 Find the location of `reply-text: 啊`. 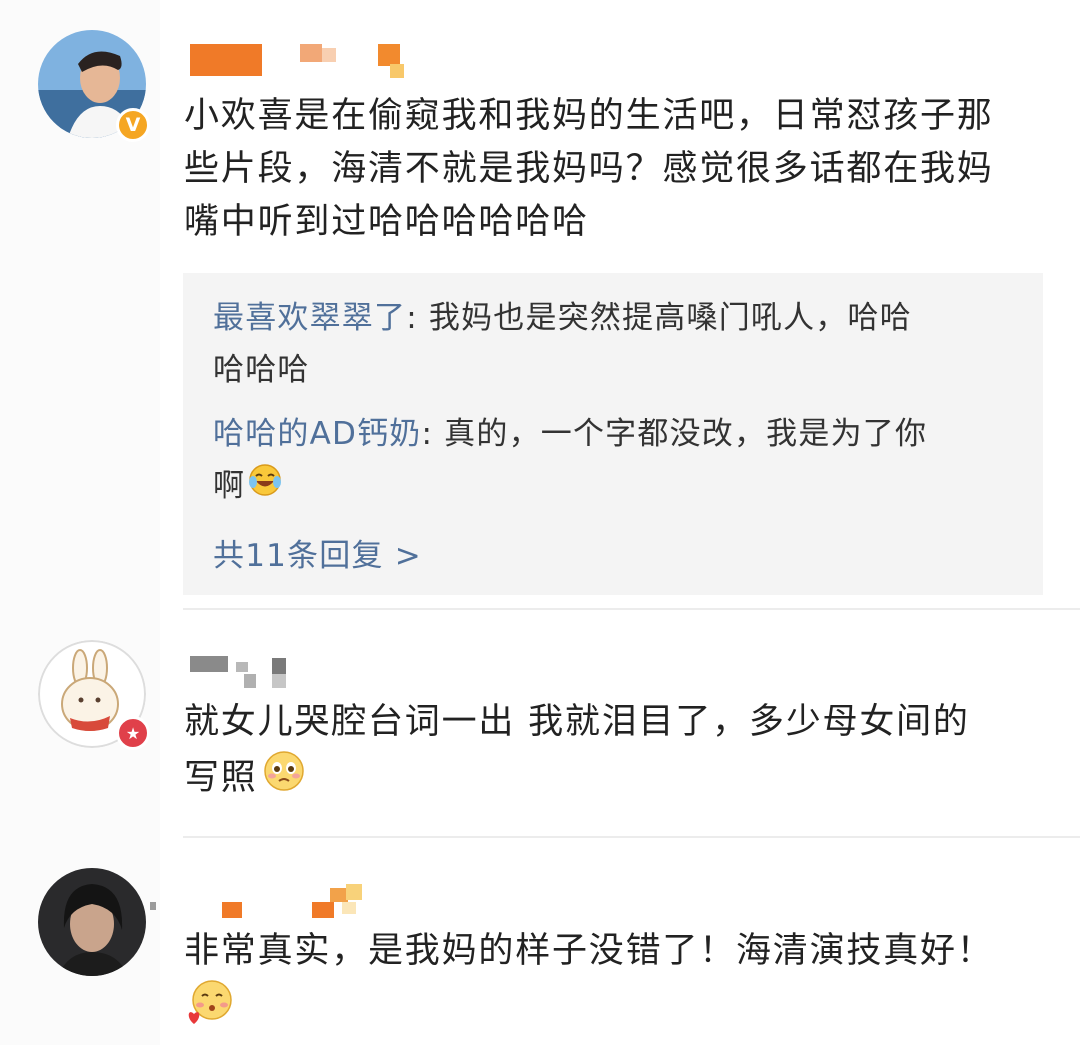

reply-text: 啊 is located at coordinates (229, 486).